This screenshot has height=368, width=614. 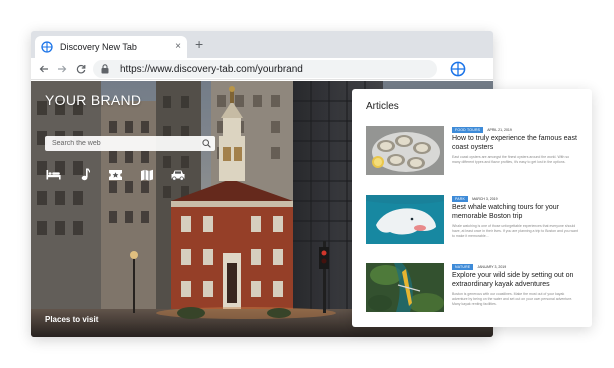 I want to click on search-input, so click(x=120, y=143).